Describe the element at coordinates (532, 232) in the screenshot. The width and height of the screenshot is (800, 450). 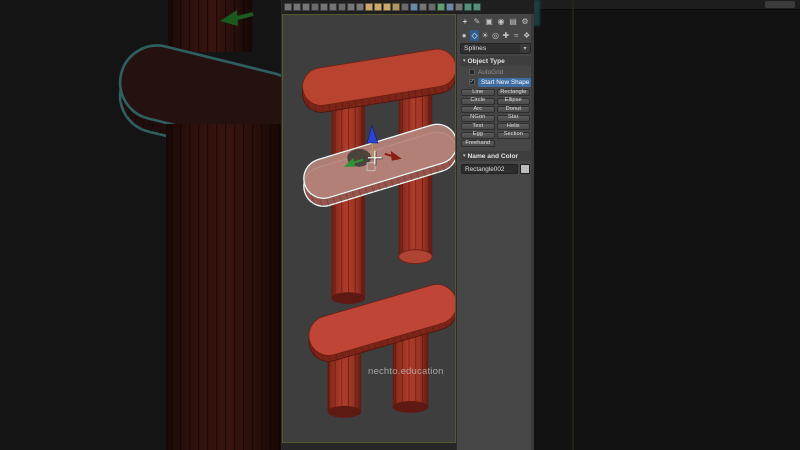
I see `panel-scrollbar` at that location.